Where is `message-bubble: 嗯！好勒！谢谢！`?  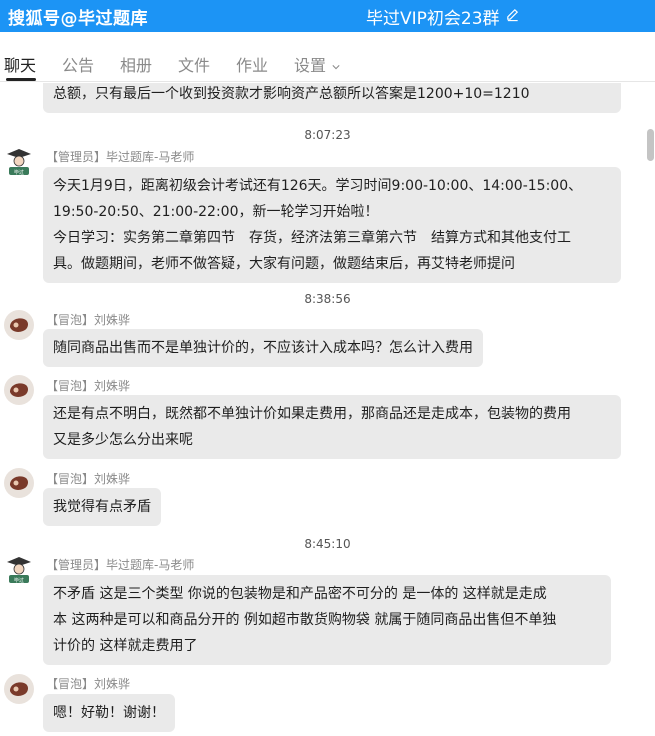 message-bubble: 嗯！好勒！谢谢！ is located at coordinates (109, 713).